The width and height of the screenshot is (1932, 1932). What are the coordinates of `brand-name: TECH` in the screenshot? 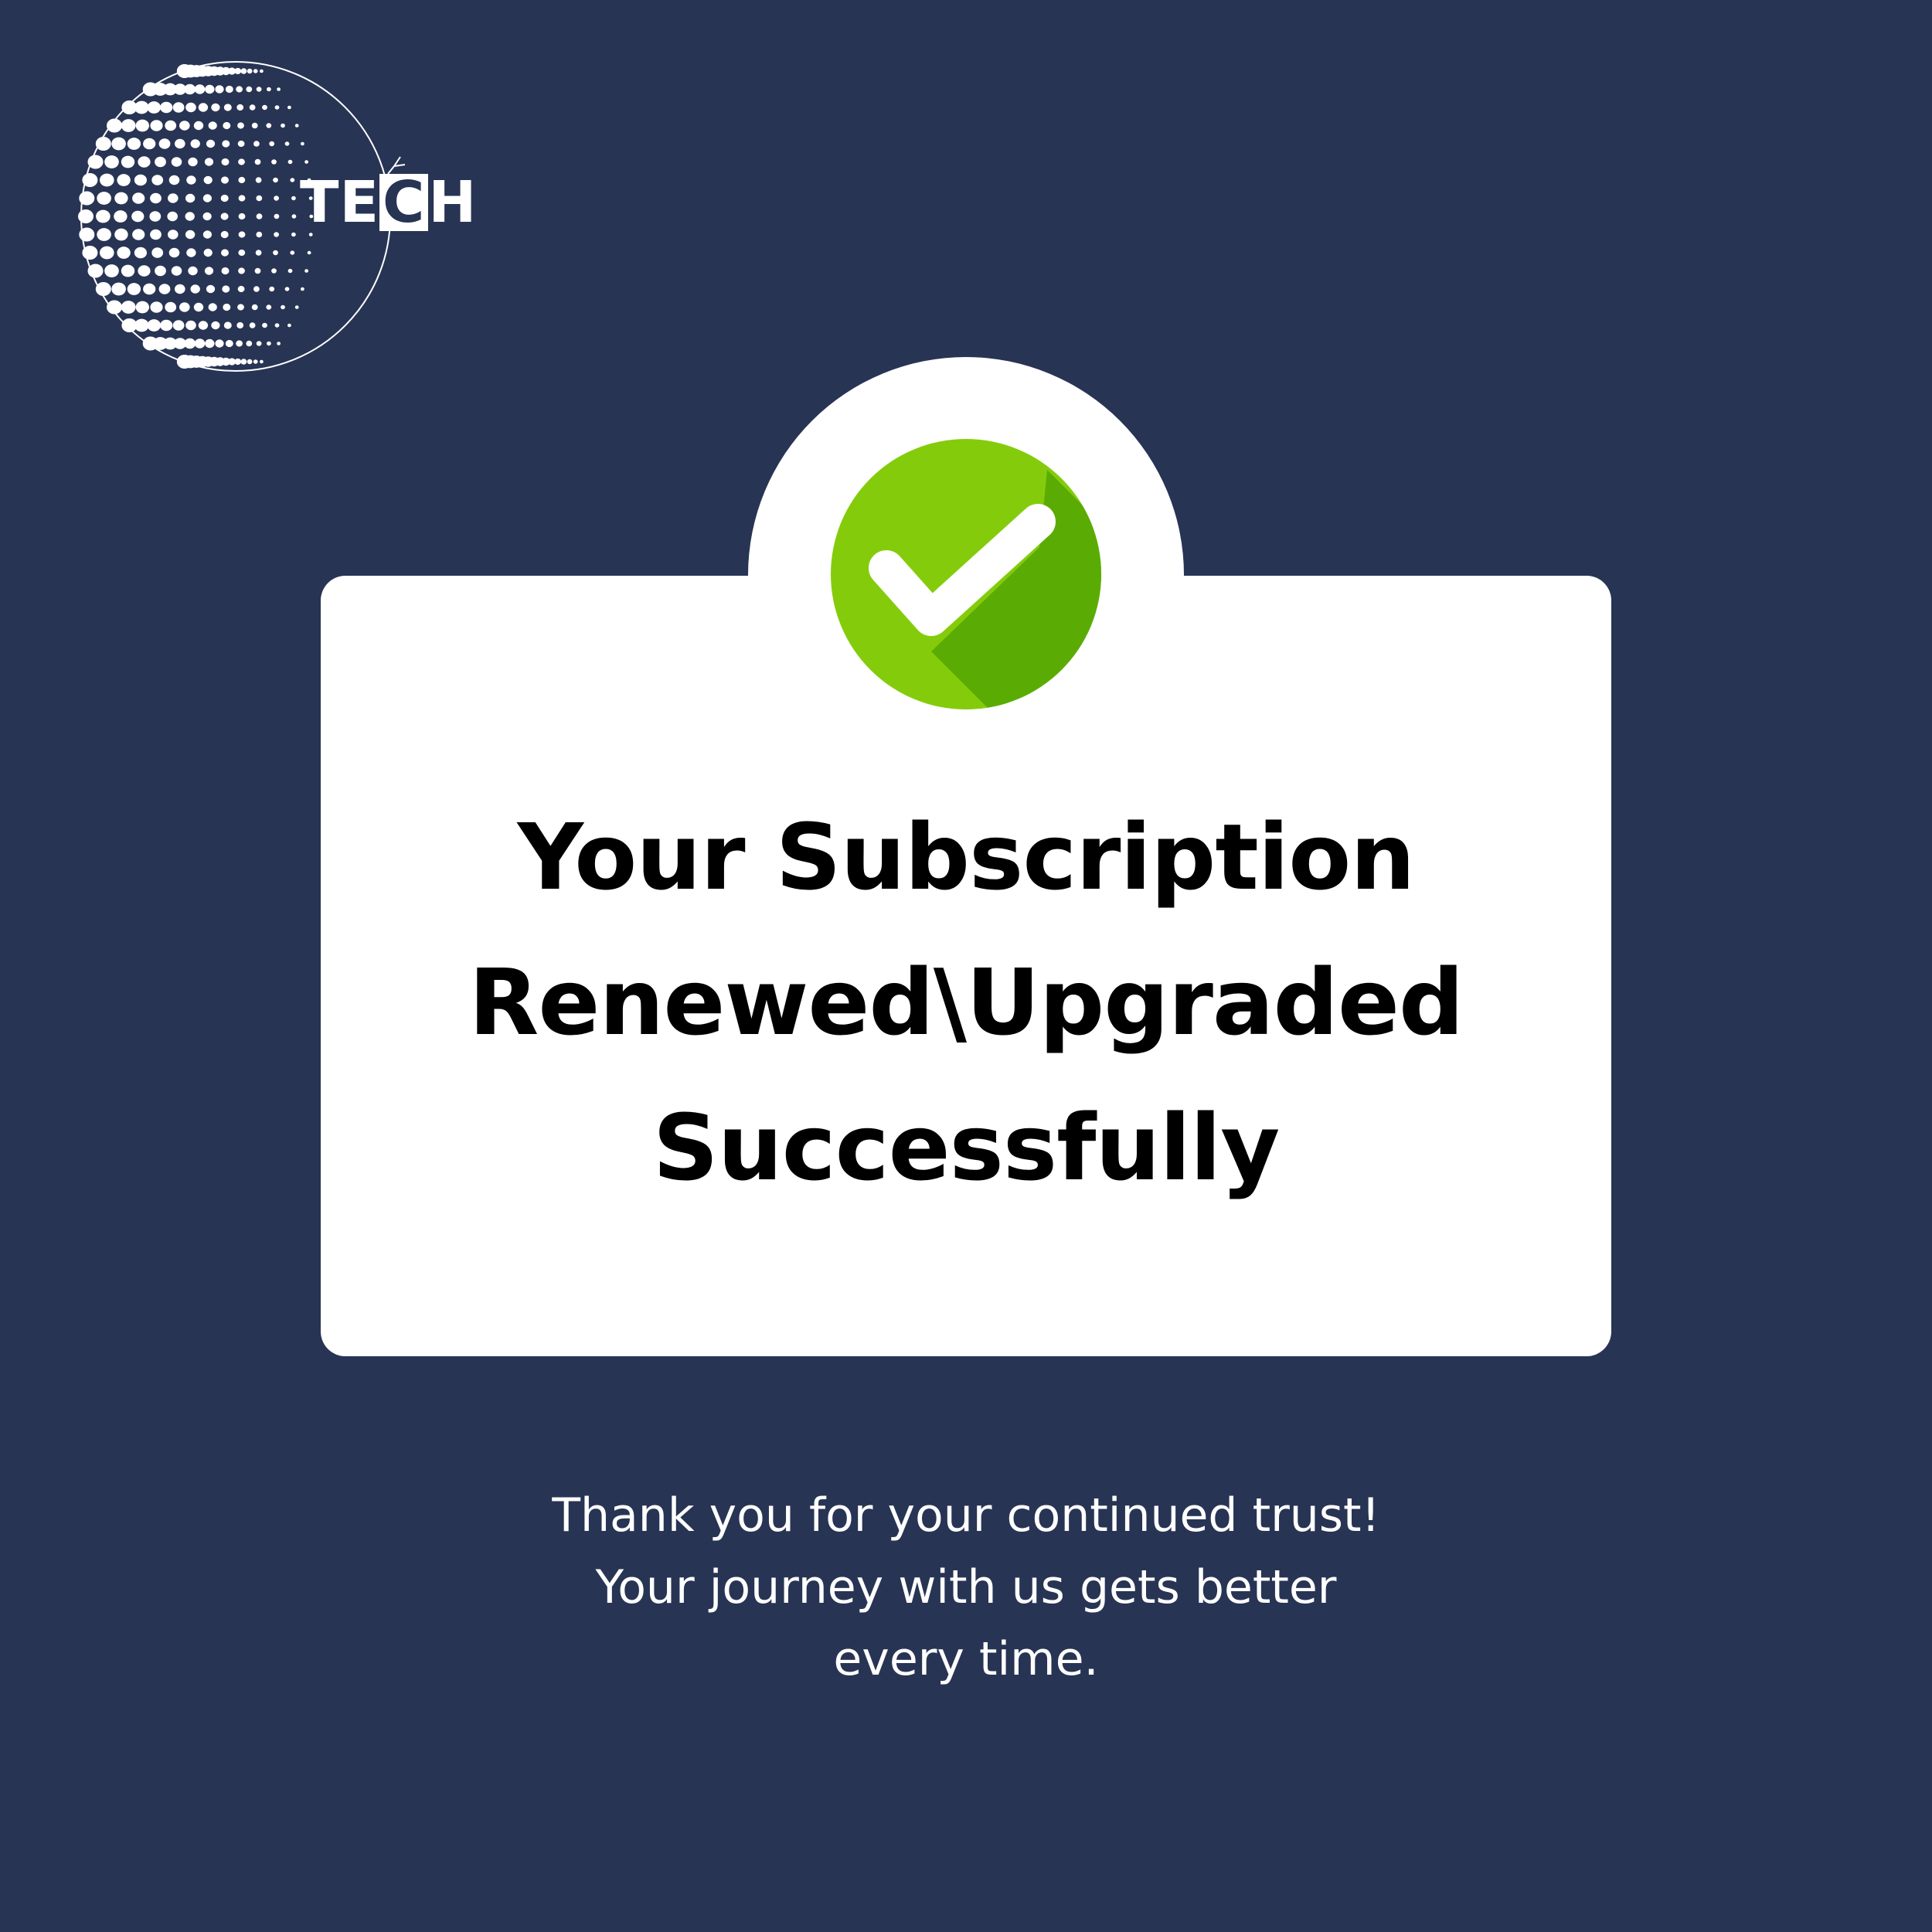 It's located at (388, 202).